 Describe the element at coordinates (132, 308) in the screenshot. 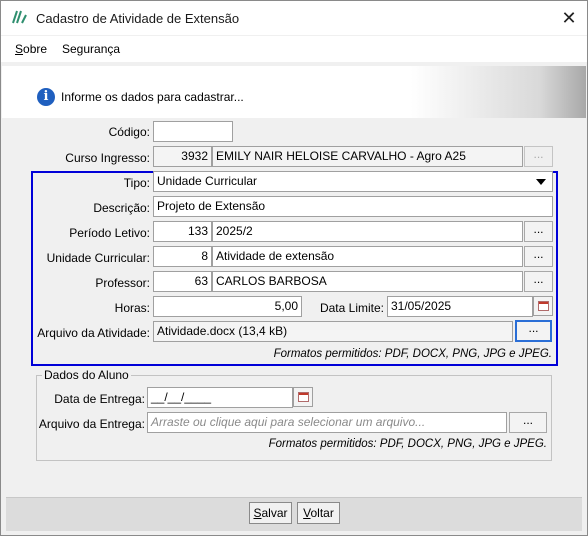

I see `horas-label: Horas:` at that location.